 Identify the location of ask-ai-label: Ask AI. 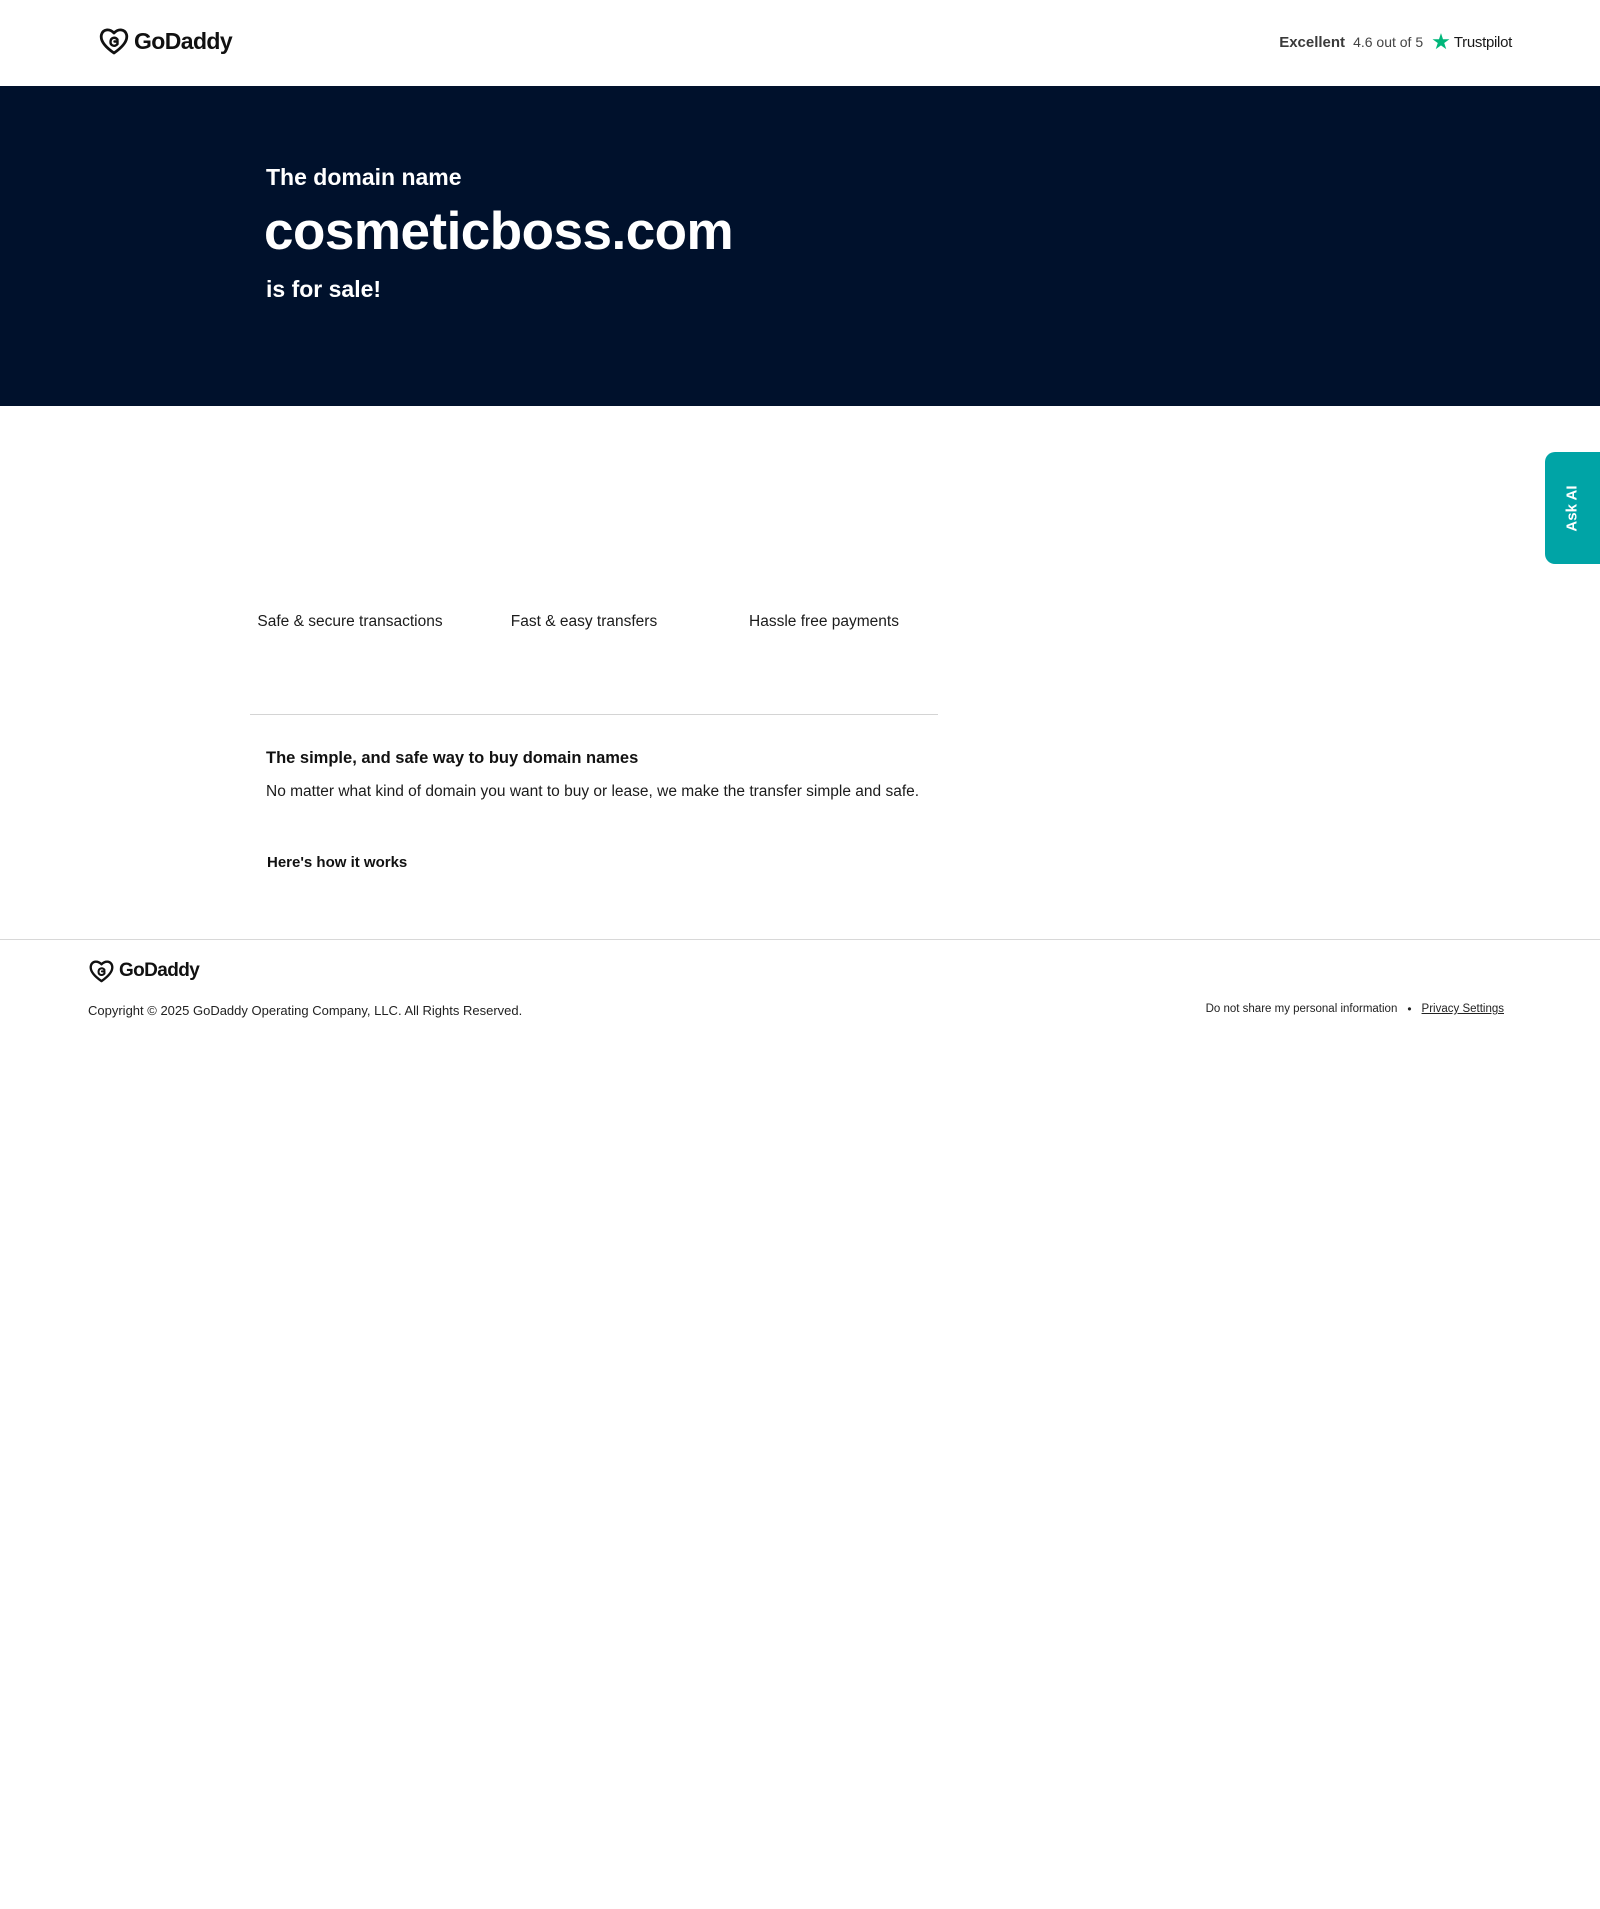
(1572, 508).